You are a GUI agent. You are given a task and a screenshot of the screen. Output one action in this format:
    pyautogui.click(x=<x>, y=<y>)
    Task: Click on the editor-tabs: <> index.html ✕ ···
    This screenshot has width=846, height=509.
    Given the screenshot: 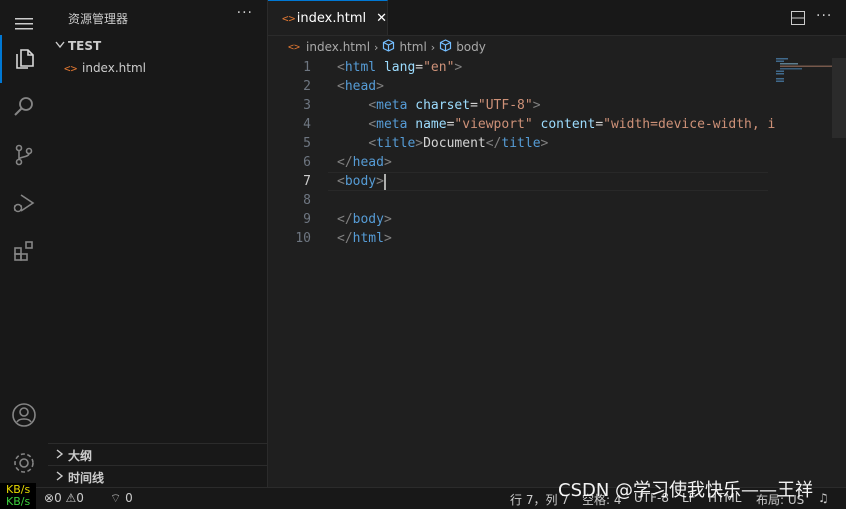 What is the action you would take?
    pyautogui.click(x=557, y=18)
    